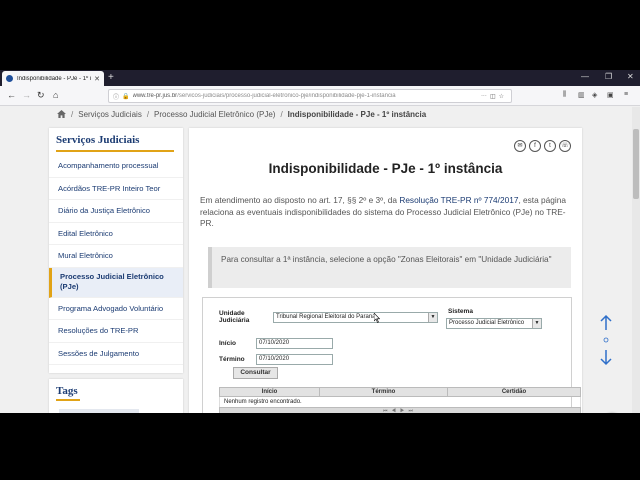 This screenshot has width=640, height=480. What do you see at coordinates (270, 392) in the screenshot?
I see `column-header: Início` at bounding box center [270, 392].